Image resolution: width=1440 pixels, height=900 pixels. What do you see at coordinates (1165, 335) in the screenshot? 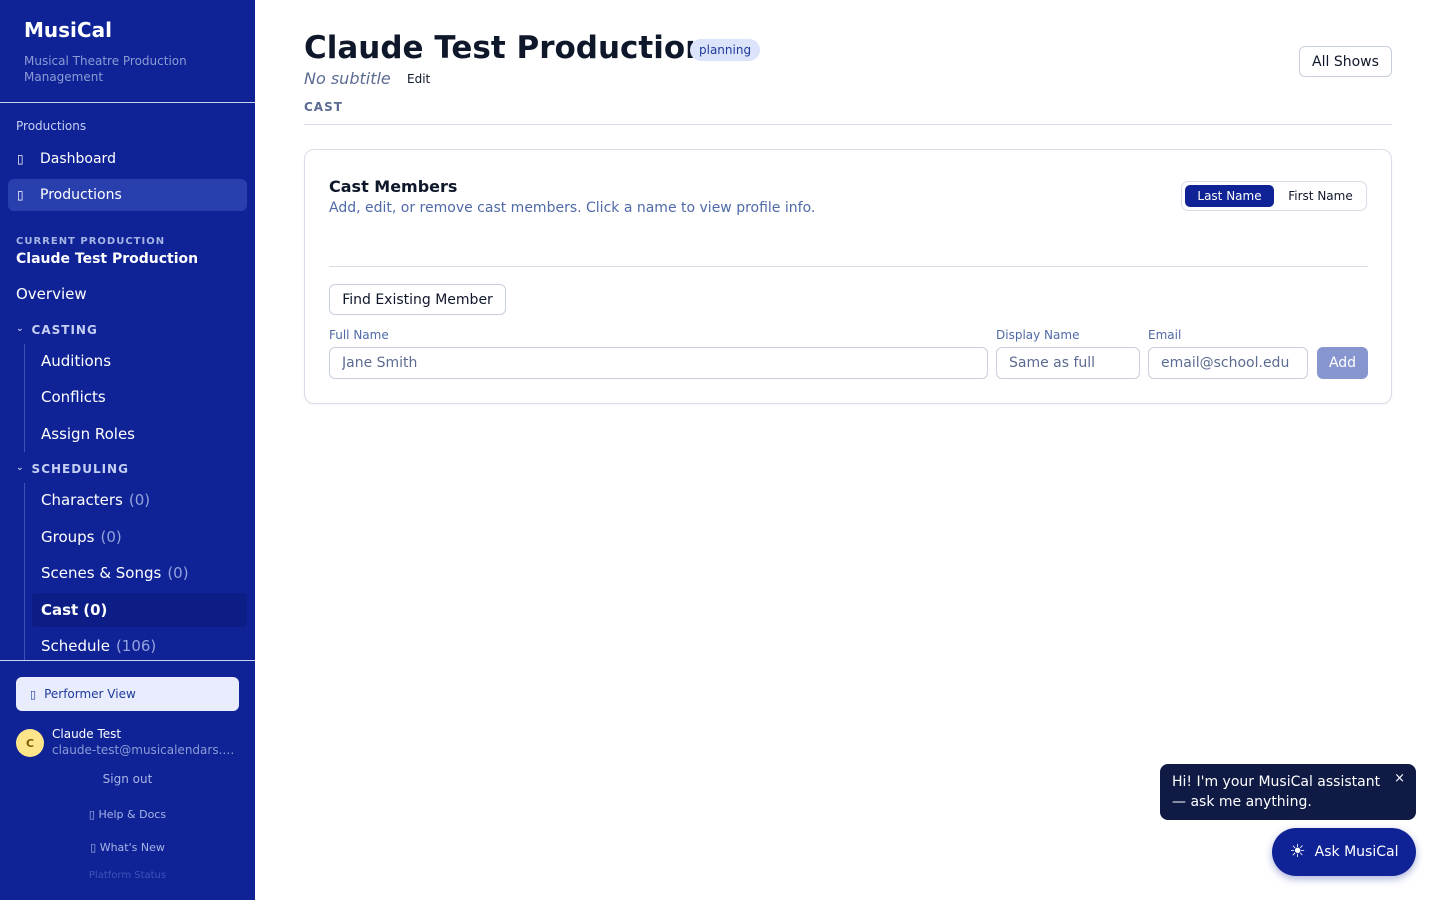
I see `email-label: Email` at bounding box center [1165, 335].